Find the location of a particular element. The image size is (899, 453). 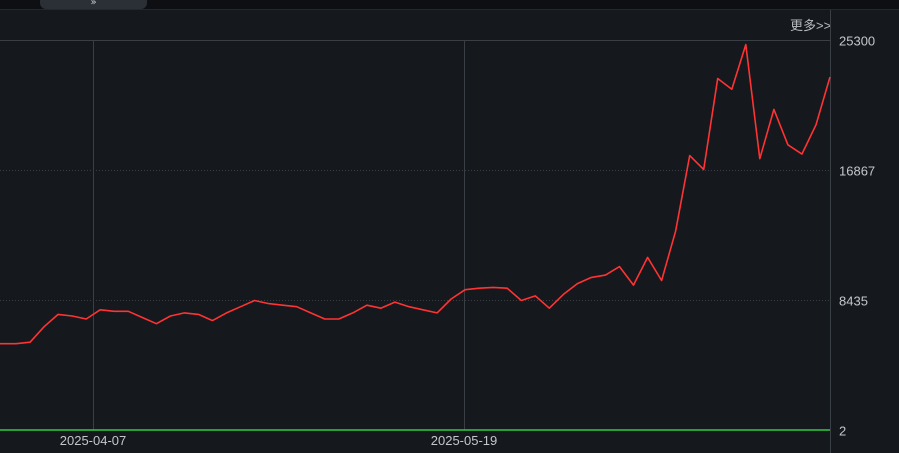

y-tick-label: 25300 is located at coordinates (857, 41).